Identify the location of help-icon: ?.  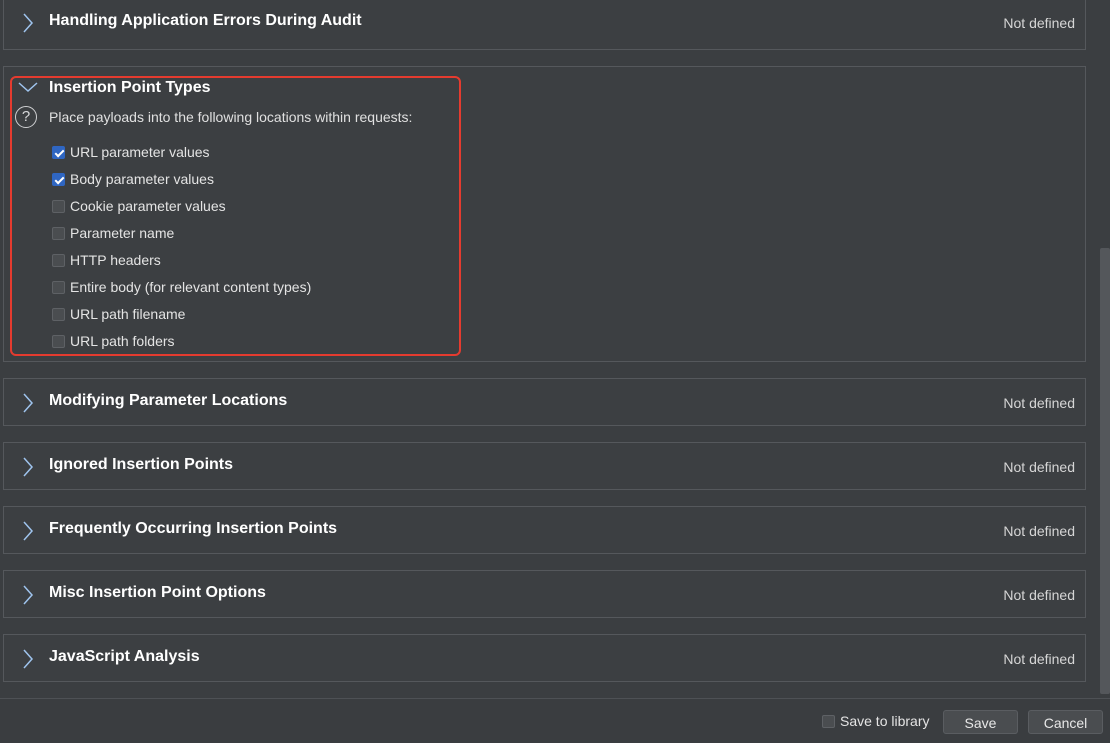
(26, 117).